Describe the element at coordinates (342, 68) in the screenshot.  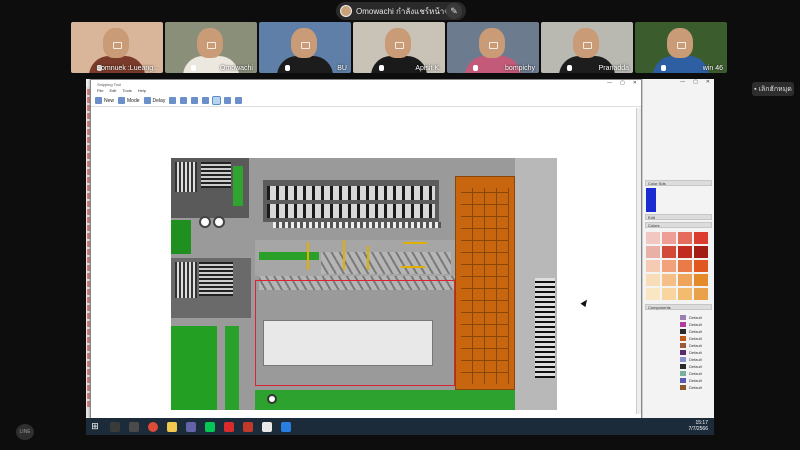
I see `participant-name: BU` at that location.